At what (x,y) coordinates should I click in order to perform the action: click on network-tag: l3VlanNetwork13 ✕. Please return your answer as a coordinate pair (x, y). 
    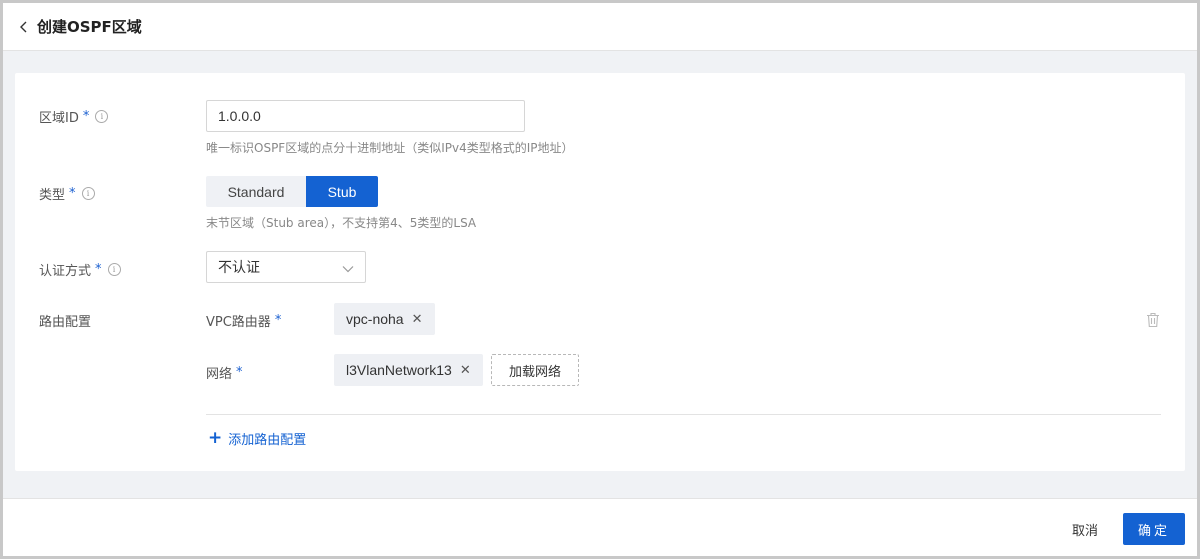
    Looking at the image, I should click on (408, 370).